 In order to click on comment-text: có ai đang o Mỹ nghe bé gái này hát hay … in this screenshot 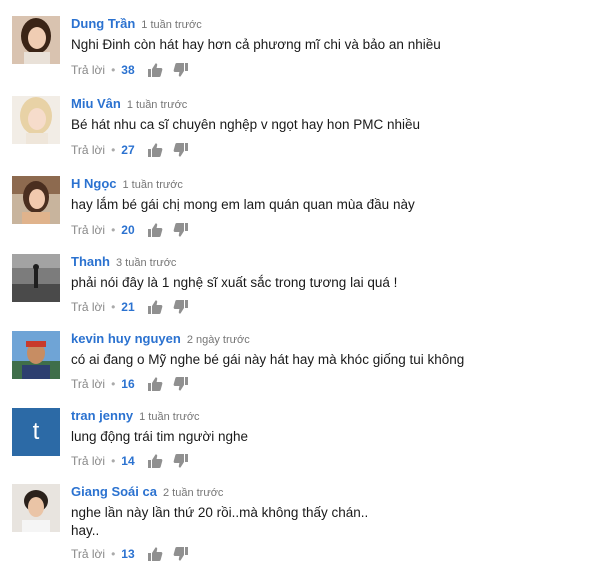, I will do `click(268, 359)`.